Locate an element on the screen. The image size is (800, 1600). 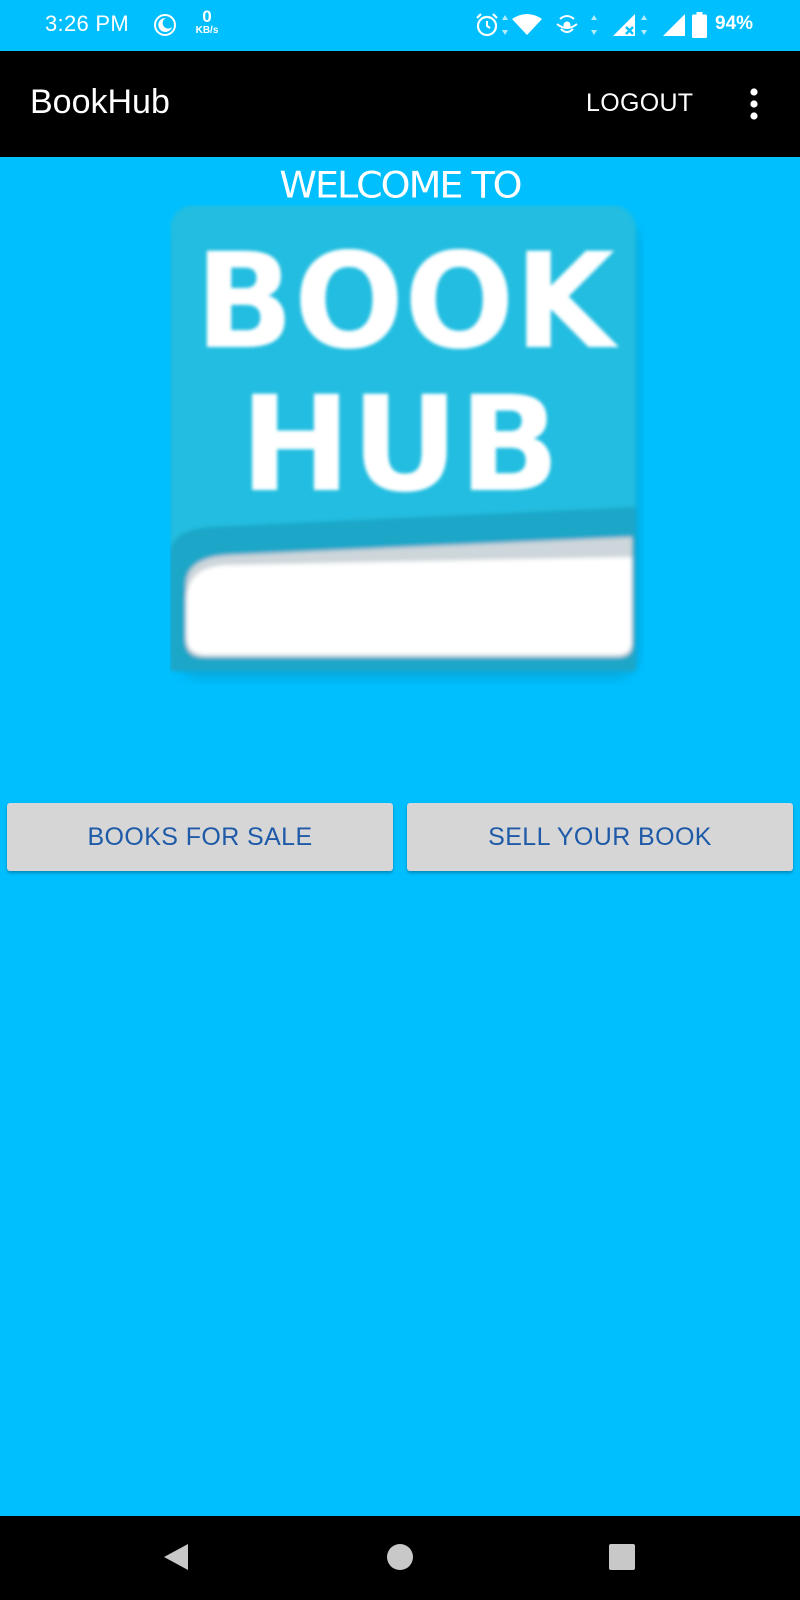
logout-button: LOGOUT is located at coordinates (639, 103).